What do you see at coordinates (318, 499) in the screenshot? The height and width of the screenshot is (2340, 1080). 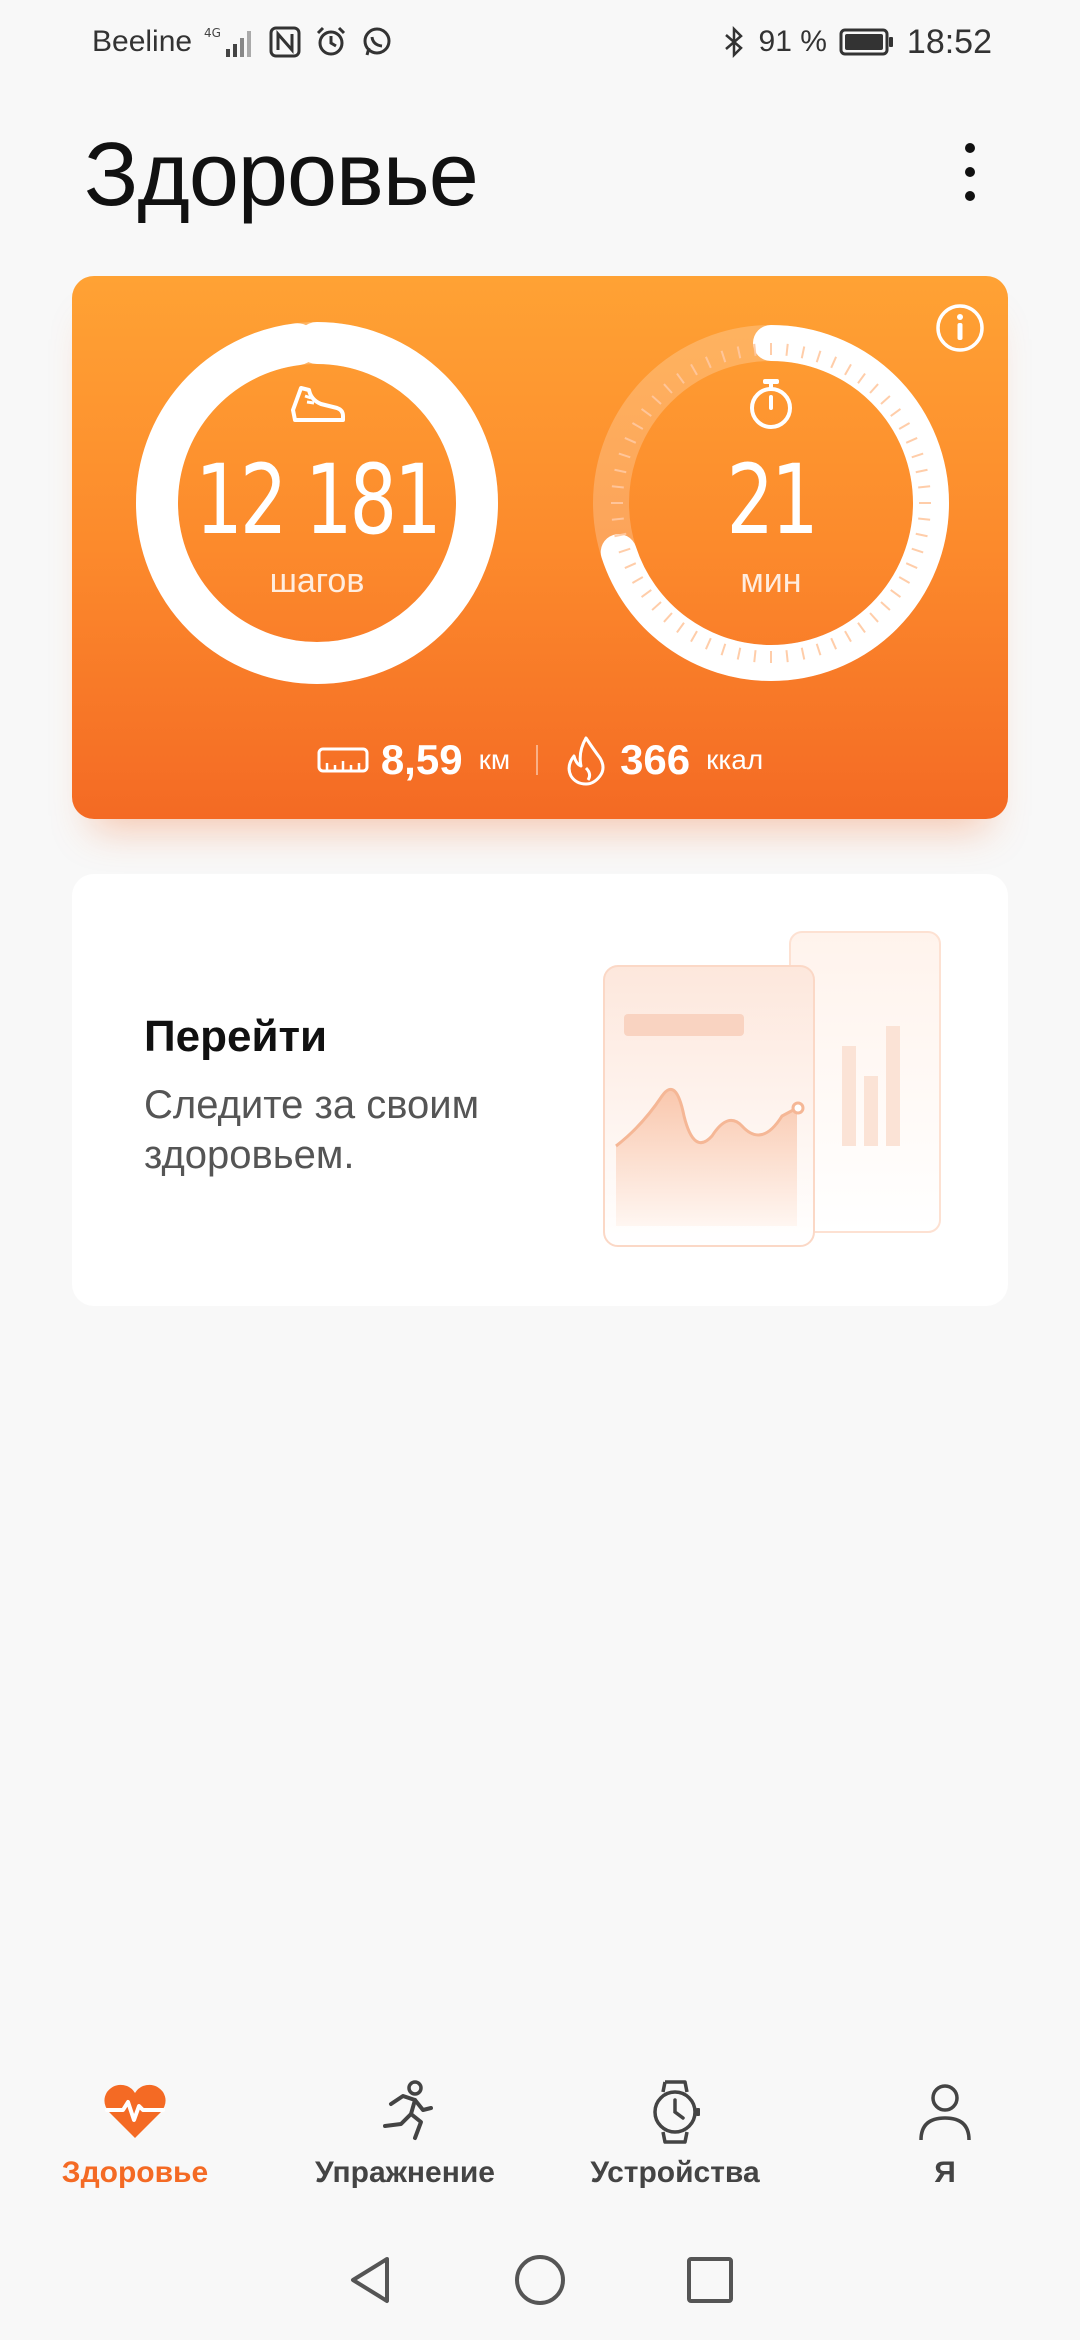 I see `steps-value: 12 181` at bounding box center [318, 499].